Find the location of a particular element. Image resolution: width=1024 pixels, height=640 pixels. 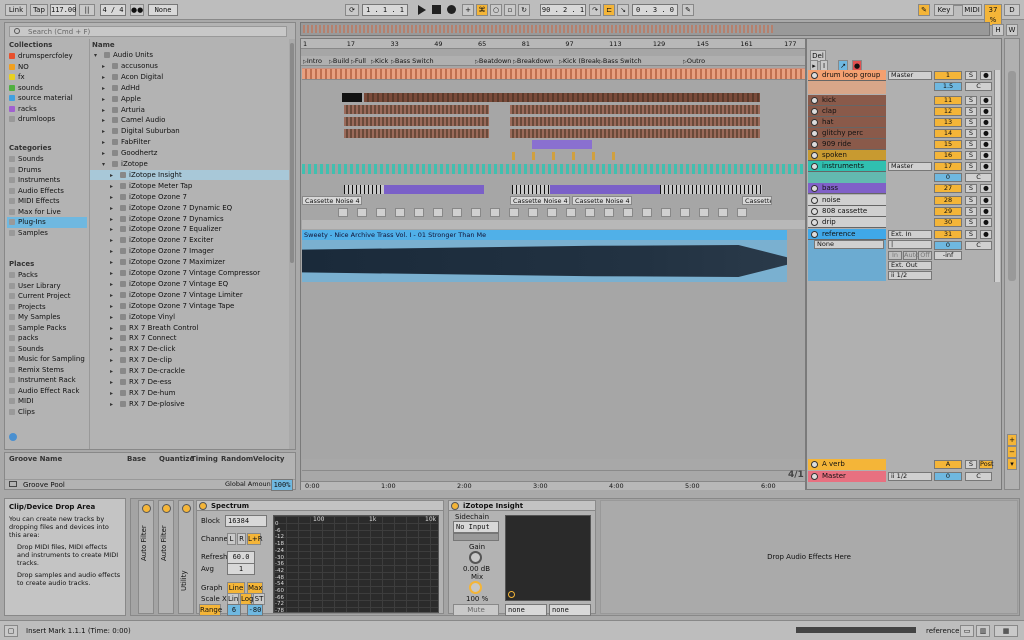

locator: ▷Build is located at coordinates (339, 61).